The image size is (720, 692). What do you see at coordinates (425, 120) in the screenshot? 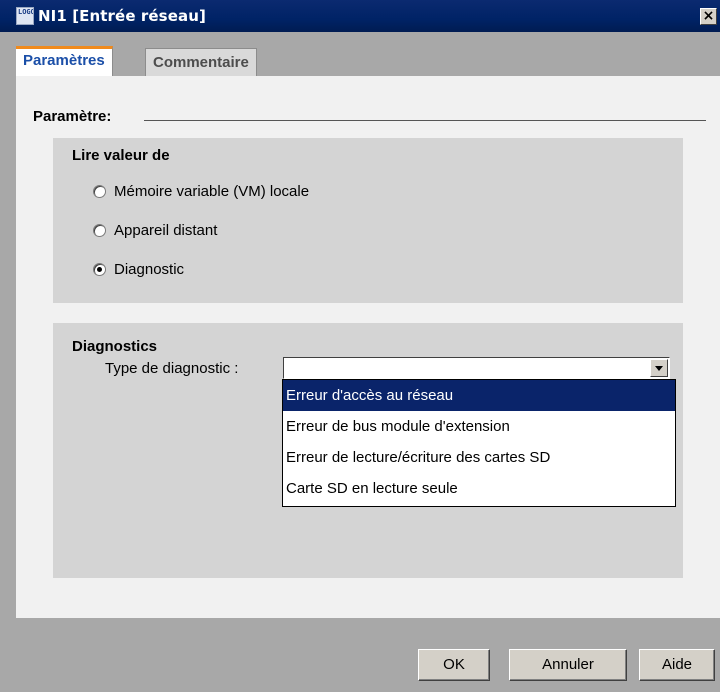
I see `section-divider` at bounding box center [425, 120].